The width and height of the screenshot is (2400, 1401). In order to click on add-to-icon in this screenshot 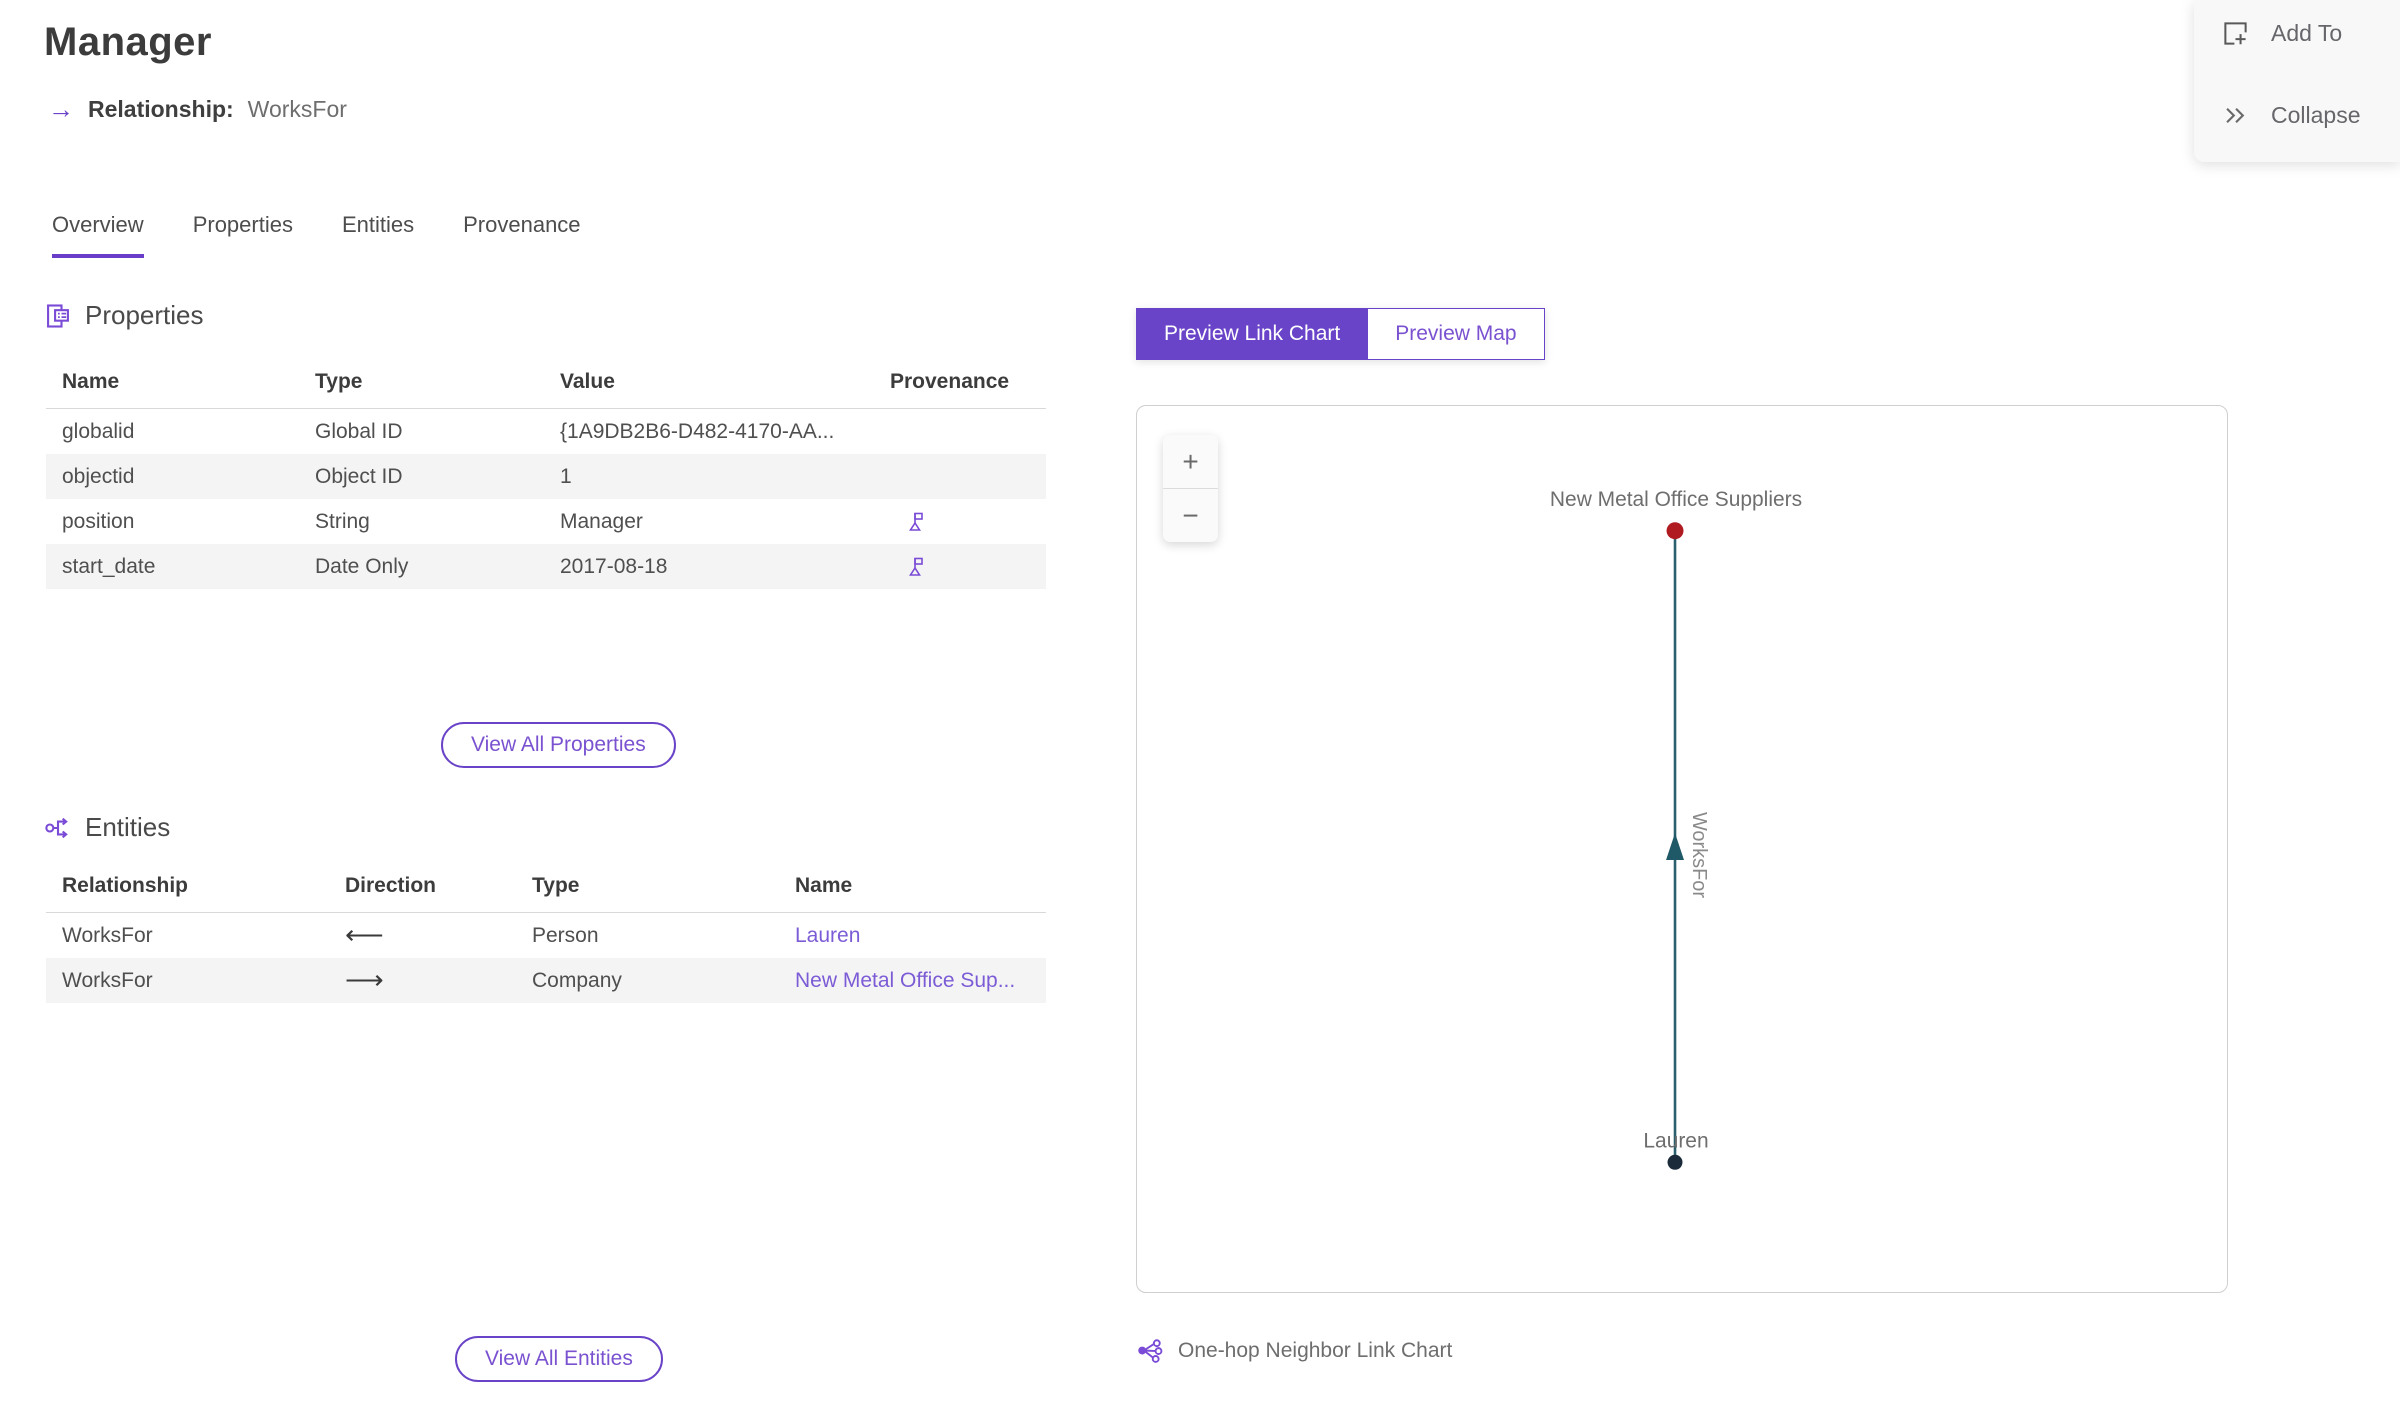, I will do `click(2235, 33)`.